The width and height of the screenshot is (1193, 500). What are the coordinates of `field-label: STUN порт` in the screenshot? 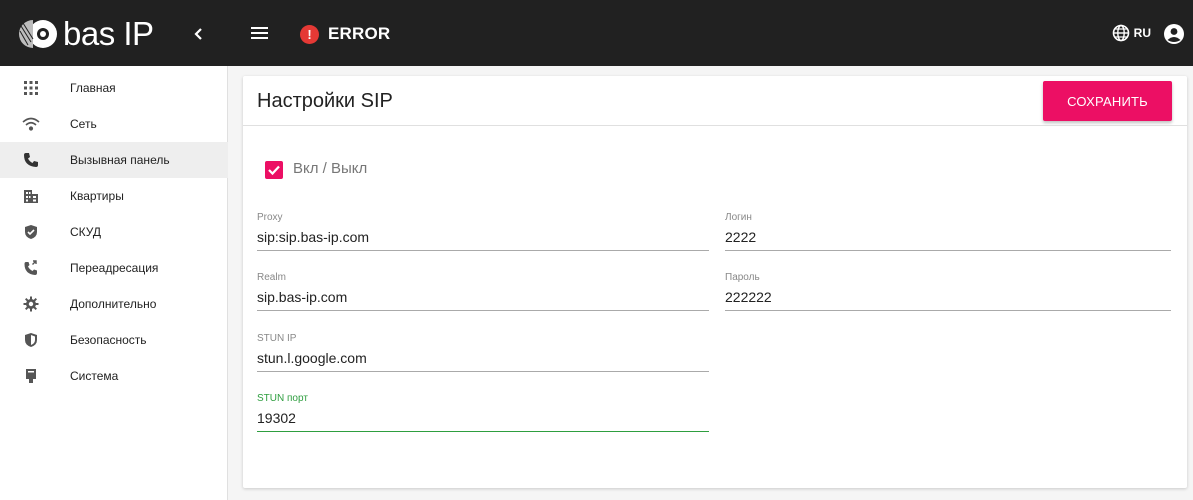 It's located at (282, 398).